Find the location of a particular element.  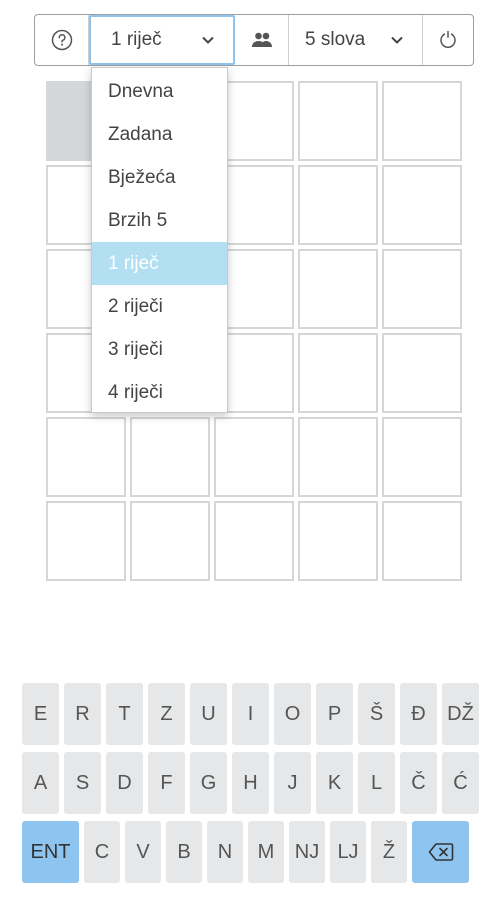

dropdown-option: Bježeća is located at coordinates (159, 177).